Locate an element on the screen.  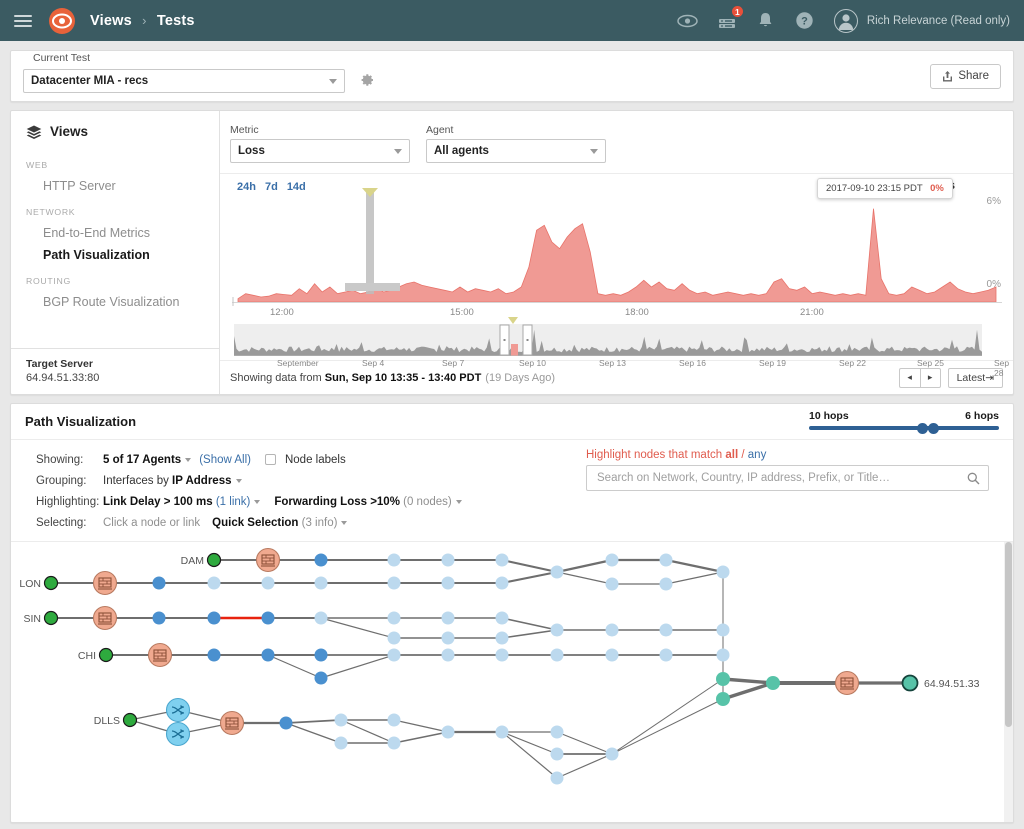
highlight-link-delay-count: (1 link) is located at coordinates (233, 502).